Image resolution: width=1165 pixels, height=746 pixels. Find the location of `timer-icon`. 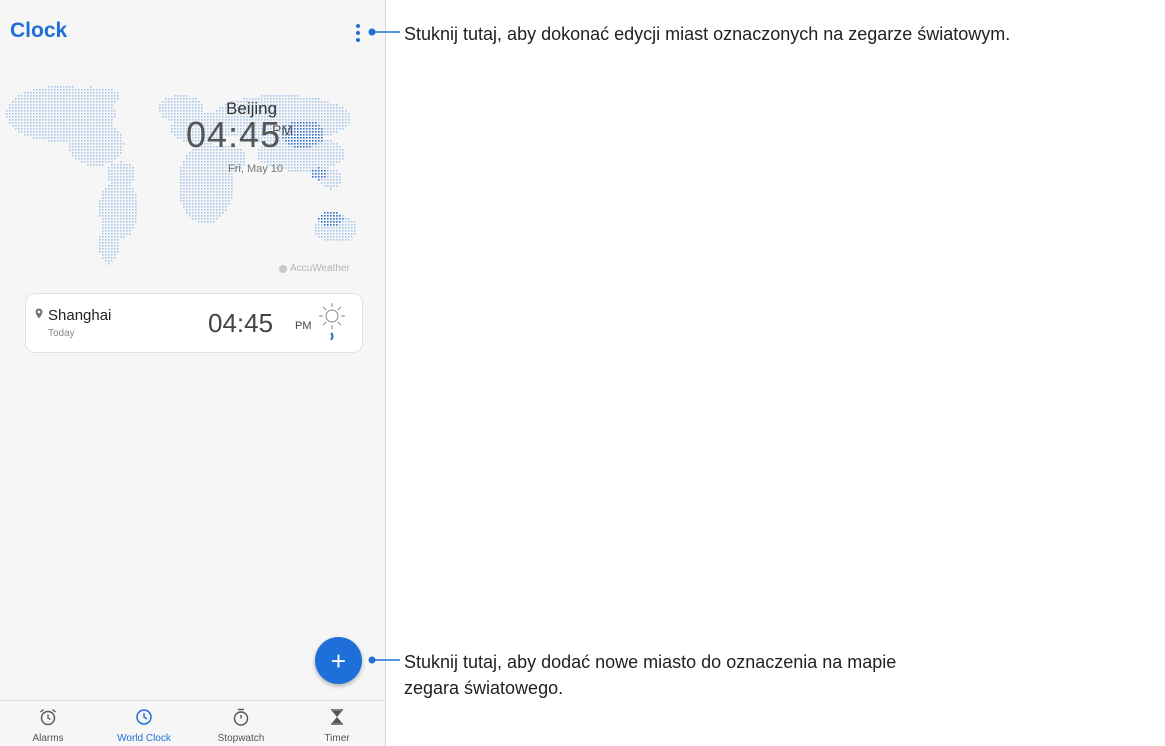

timer-icon is located at coordinates (337, 717).